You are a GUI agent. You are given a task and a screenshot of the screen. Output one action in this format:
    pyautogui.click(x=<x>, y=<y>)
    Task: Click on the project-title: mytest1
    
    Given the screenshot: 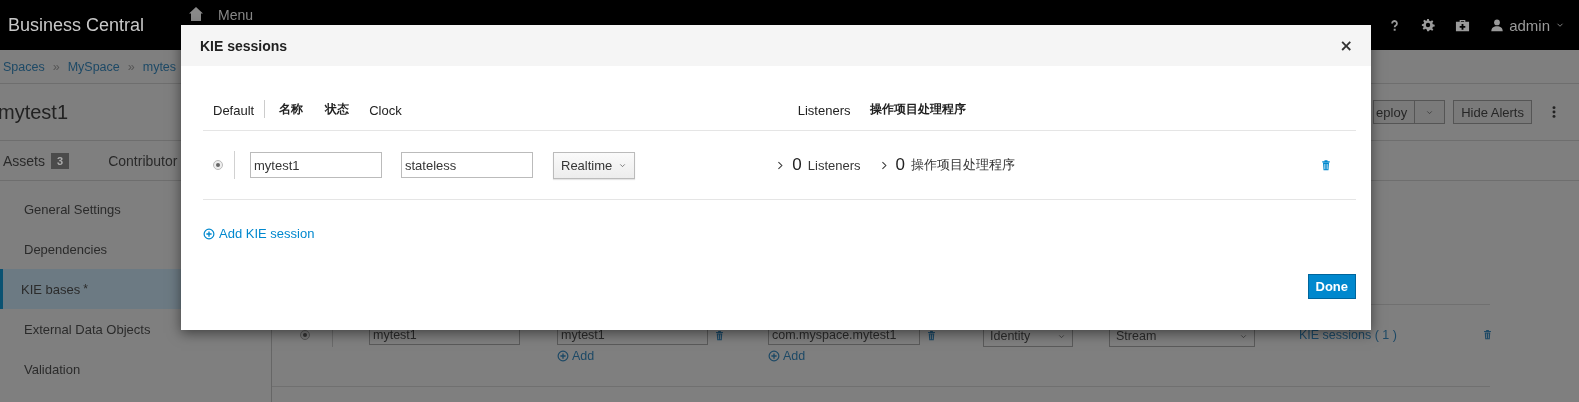 What is the action you would take?
    pyautogui.click(x=34, y=112)
    